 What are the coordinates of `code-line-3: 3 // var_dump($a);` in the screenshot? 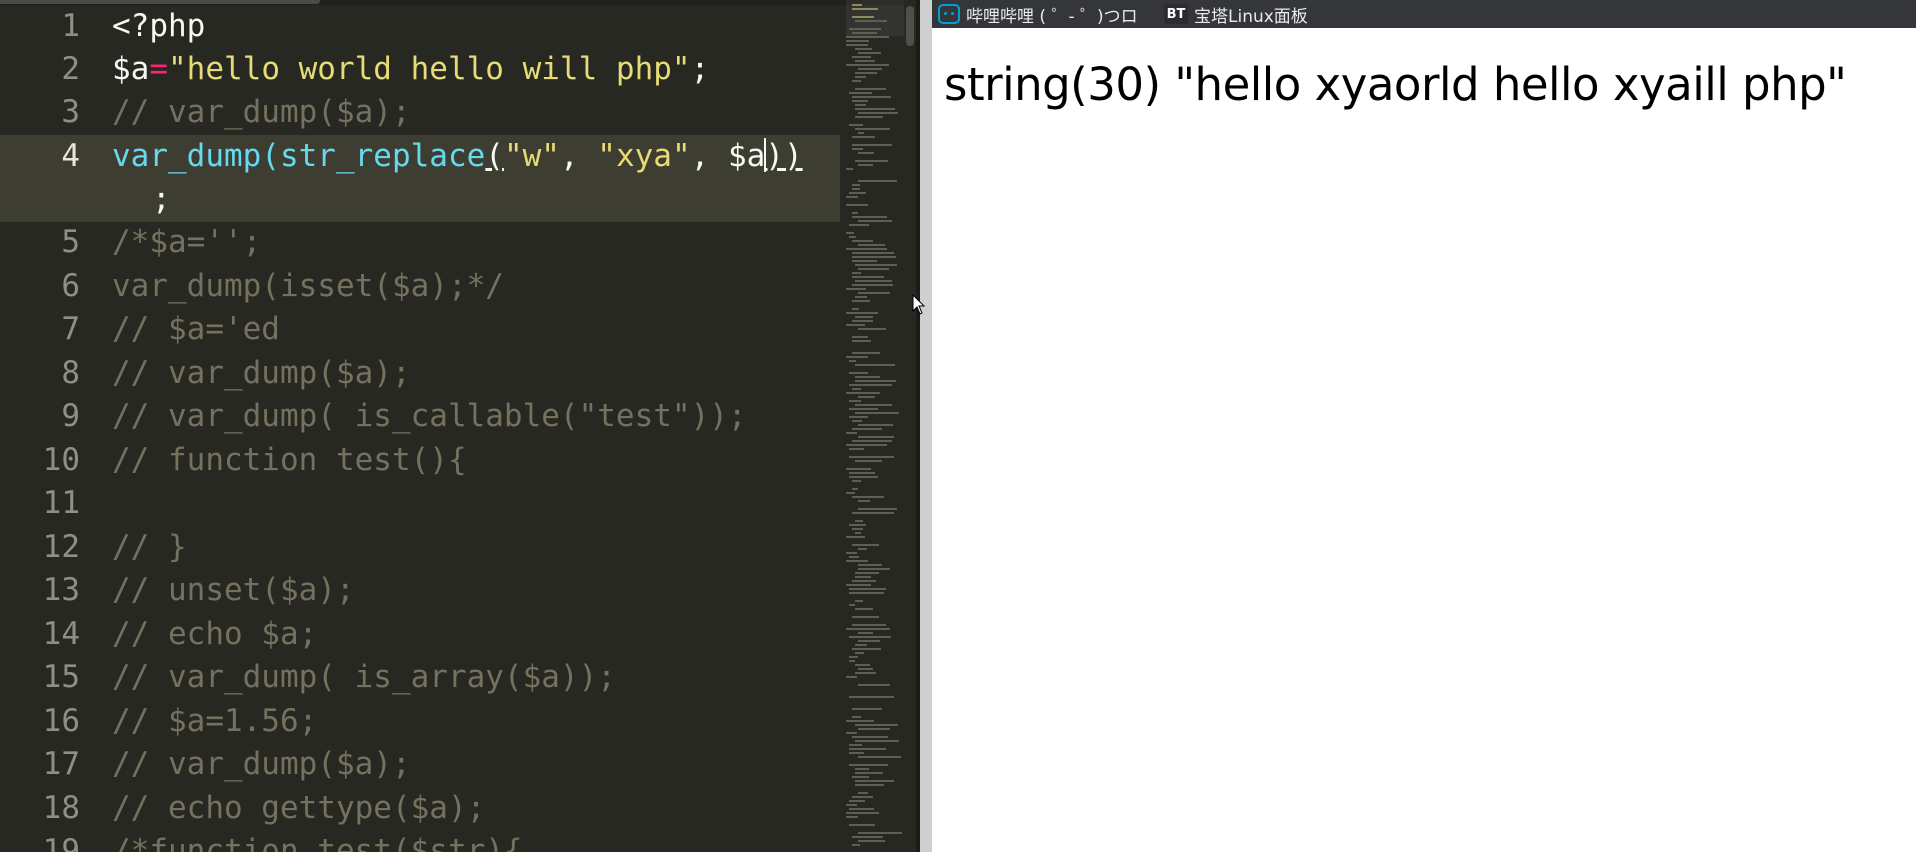 It's located at (420, 112).